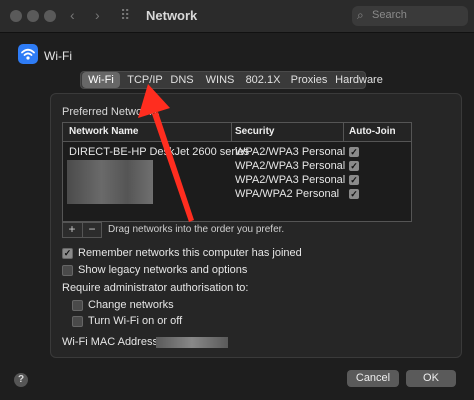 The width and height of the screenshot is (474, 400). Describe the element at coordinates (166, 153) in the screenshot. I see `annotation-arrow` at that location.